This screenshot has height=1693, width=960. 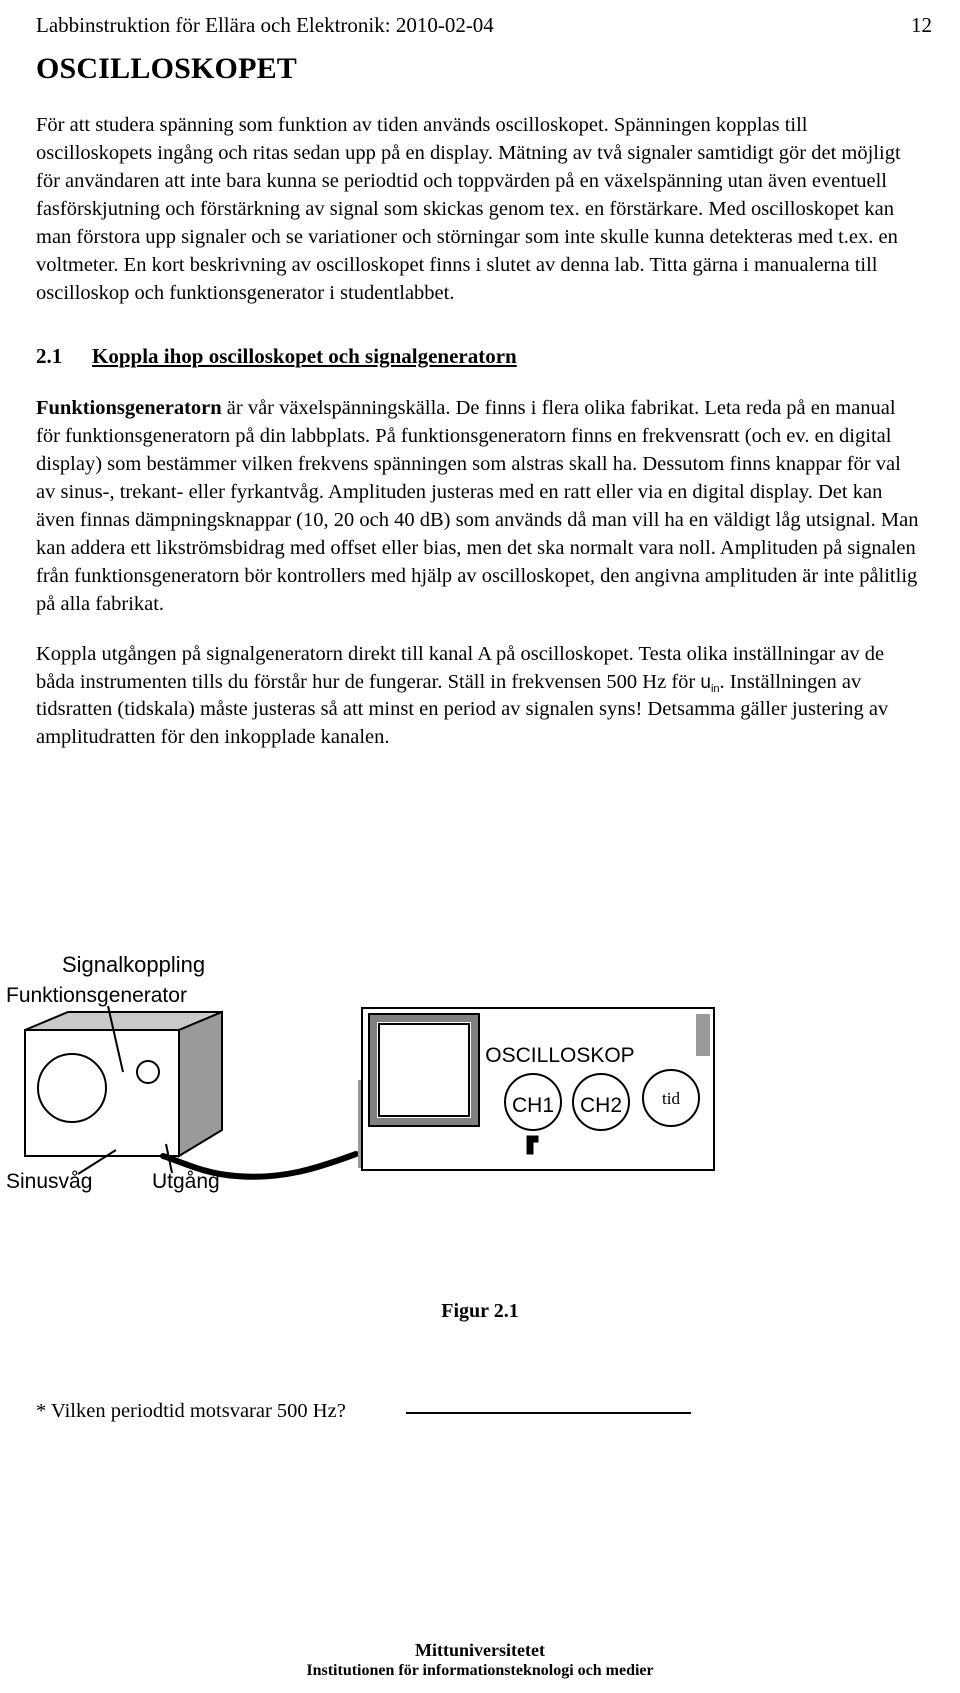 I want to click on voltage-symbol-subscript: in, so click(x=715, y=688).